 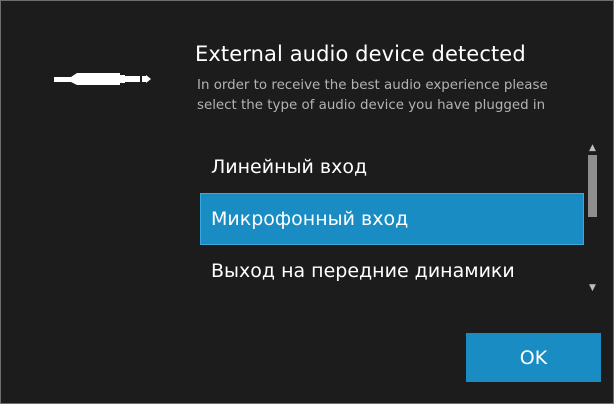 I want to click on scroll-up-icon: ▲, so click(x=592, y=148).